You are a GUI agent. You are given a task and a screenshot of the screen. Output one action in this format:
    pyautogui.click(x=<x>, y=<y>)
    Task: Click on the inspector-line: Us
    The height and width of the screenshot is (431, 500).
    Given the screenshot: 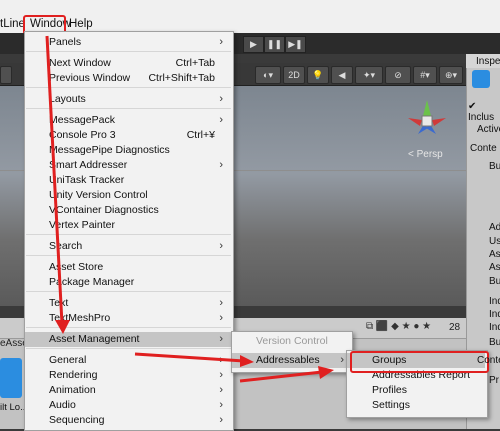 What is the action you would take?
    pyautogui.click(x=494, y=241)
    